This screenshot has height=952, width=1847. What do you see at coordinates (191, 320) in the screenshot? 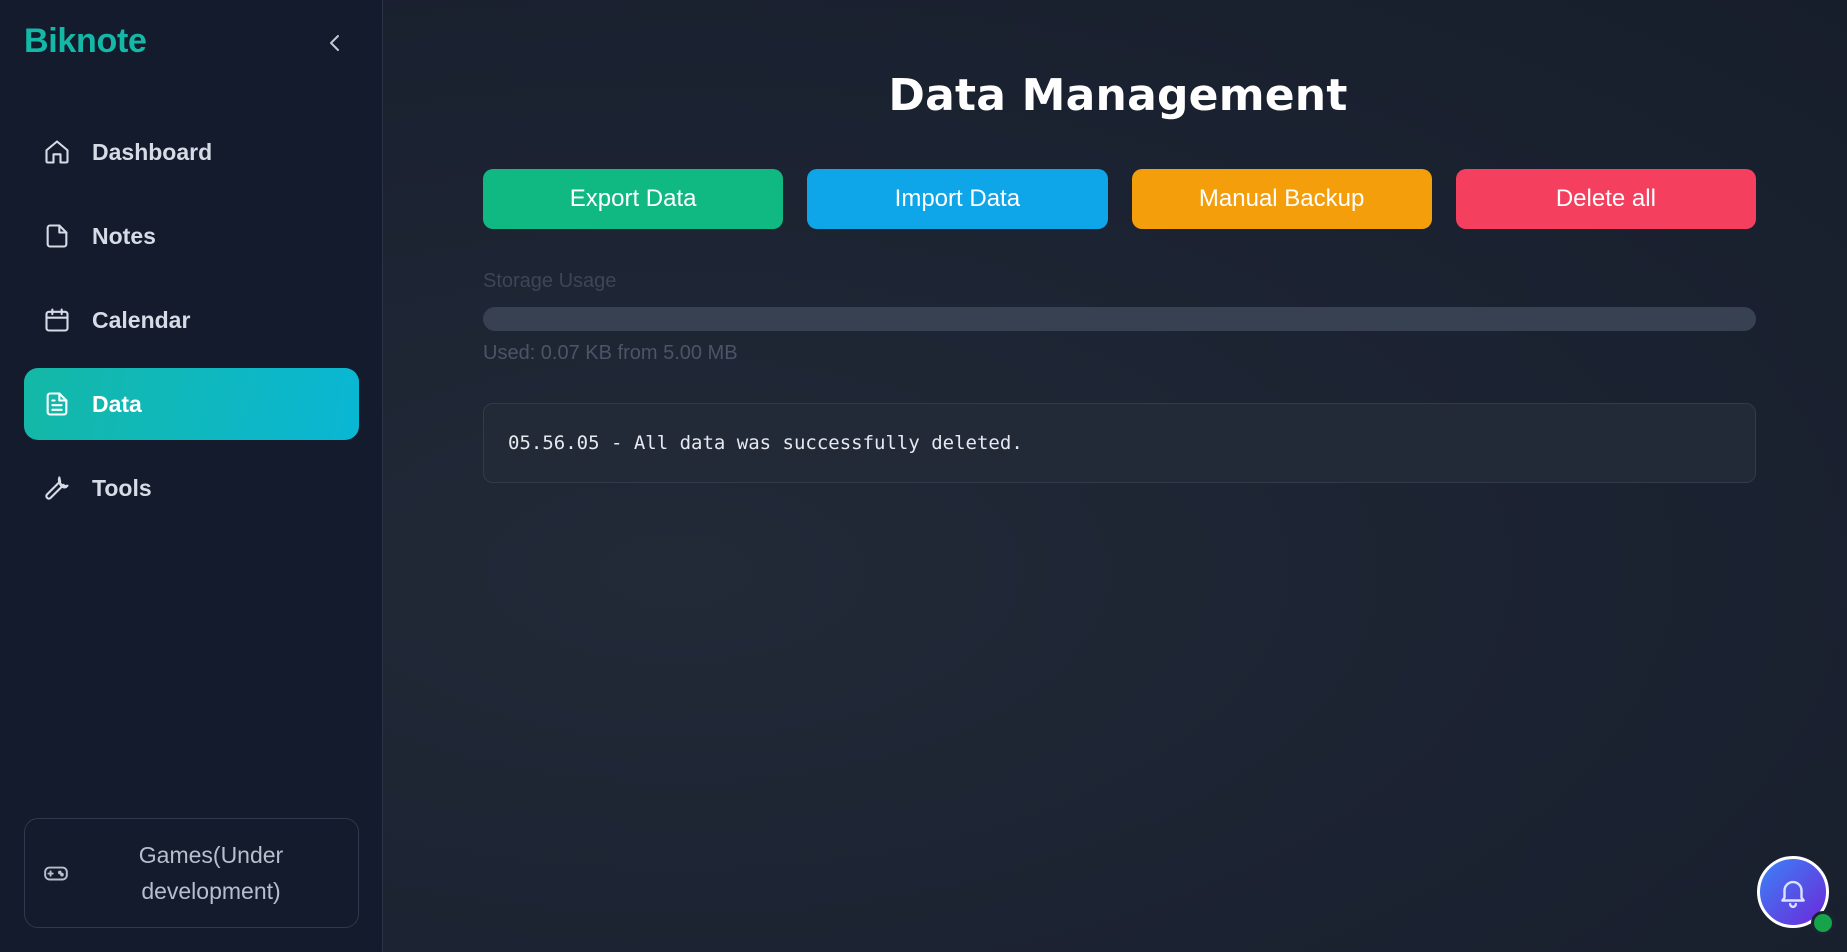
I see `sidebar-item-calendar: Calendar` at bounding box center [191, 320].